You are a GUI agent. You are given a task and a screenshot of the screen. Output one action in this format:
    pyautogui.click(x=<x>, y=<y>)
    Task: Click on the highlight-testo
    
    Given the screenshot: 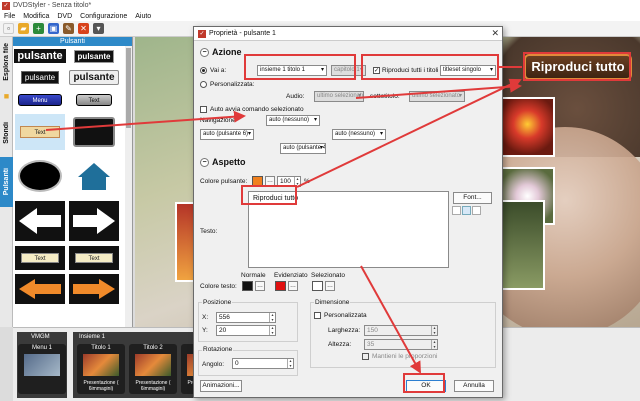 What is the action you would take?
    pyautogui.click(x=269, y=195)
    